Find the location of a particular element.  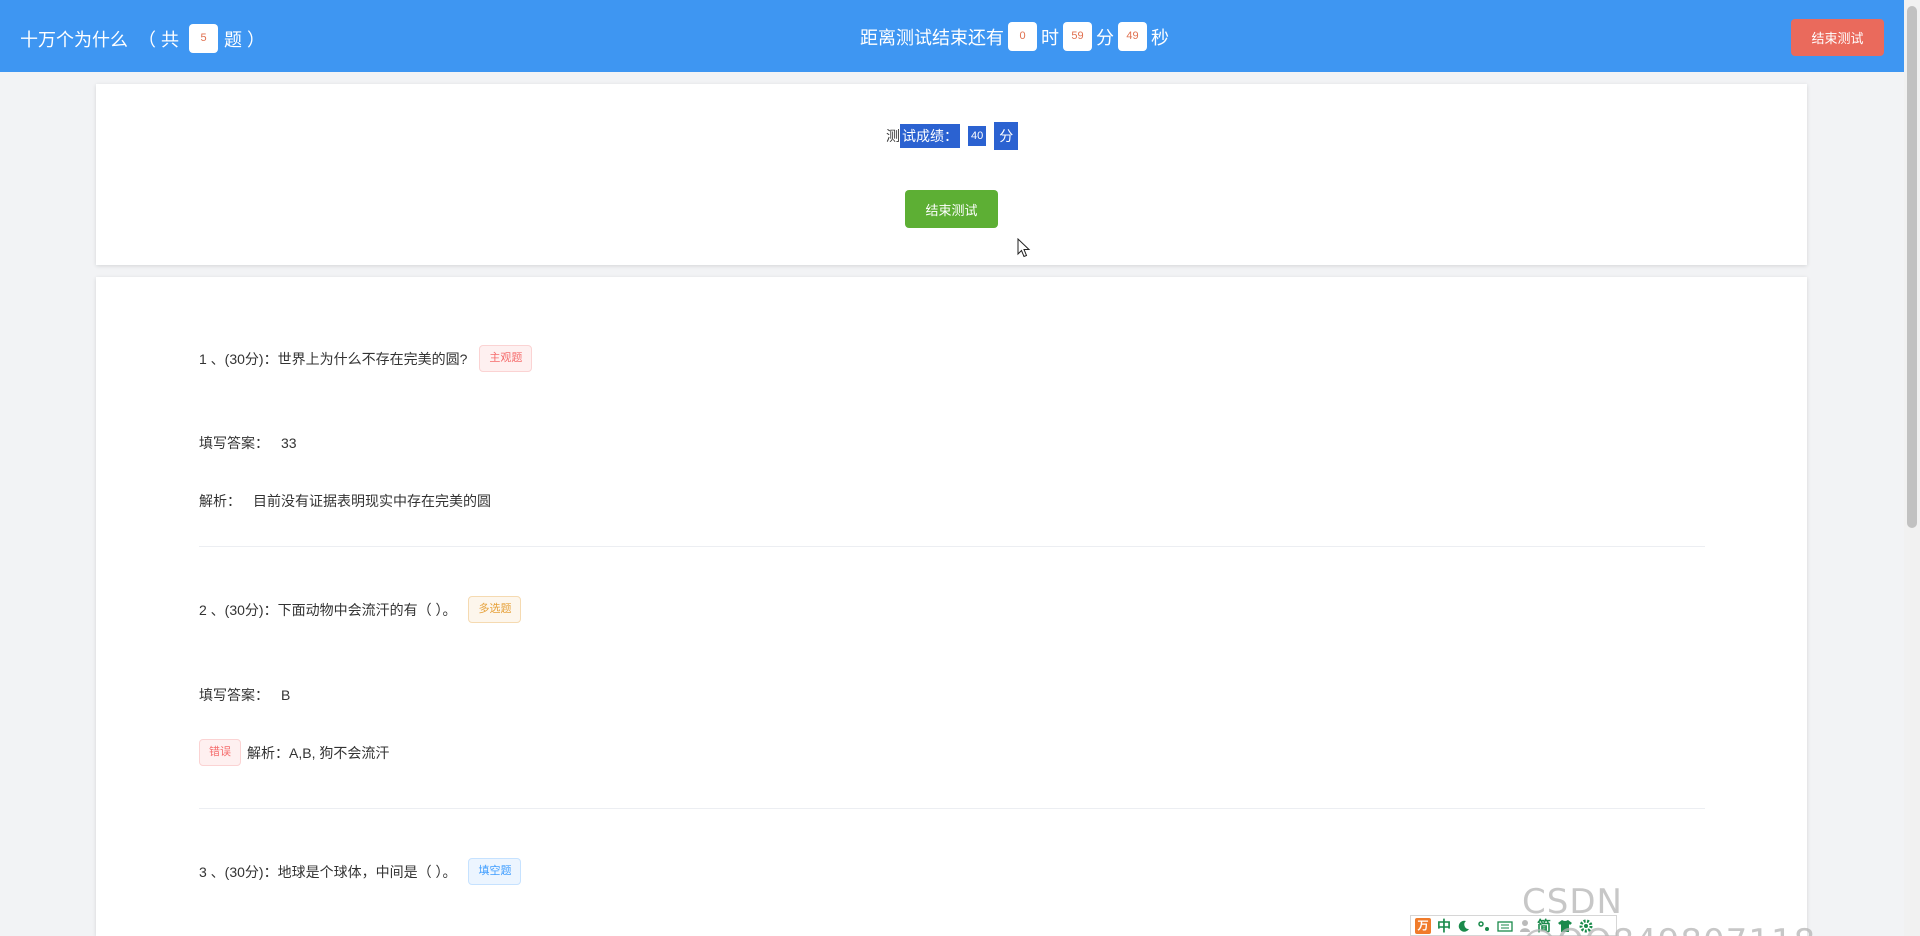

score-label-first: 测 is located at coordinates (893, 136).